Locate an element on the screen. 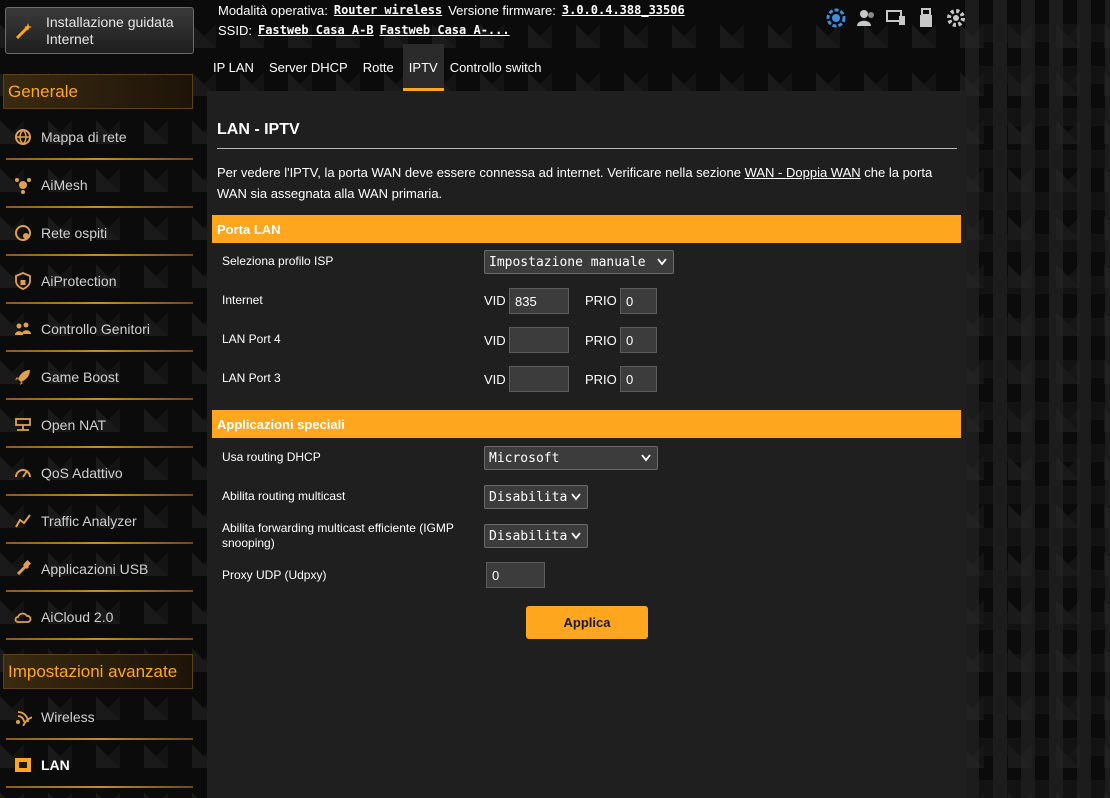 The width and height of the screenshot is (1110, 798). background-decoration is located at coordinates (1037, 399).